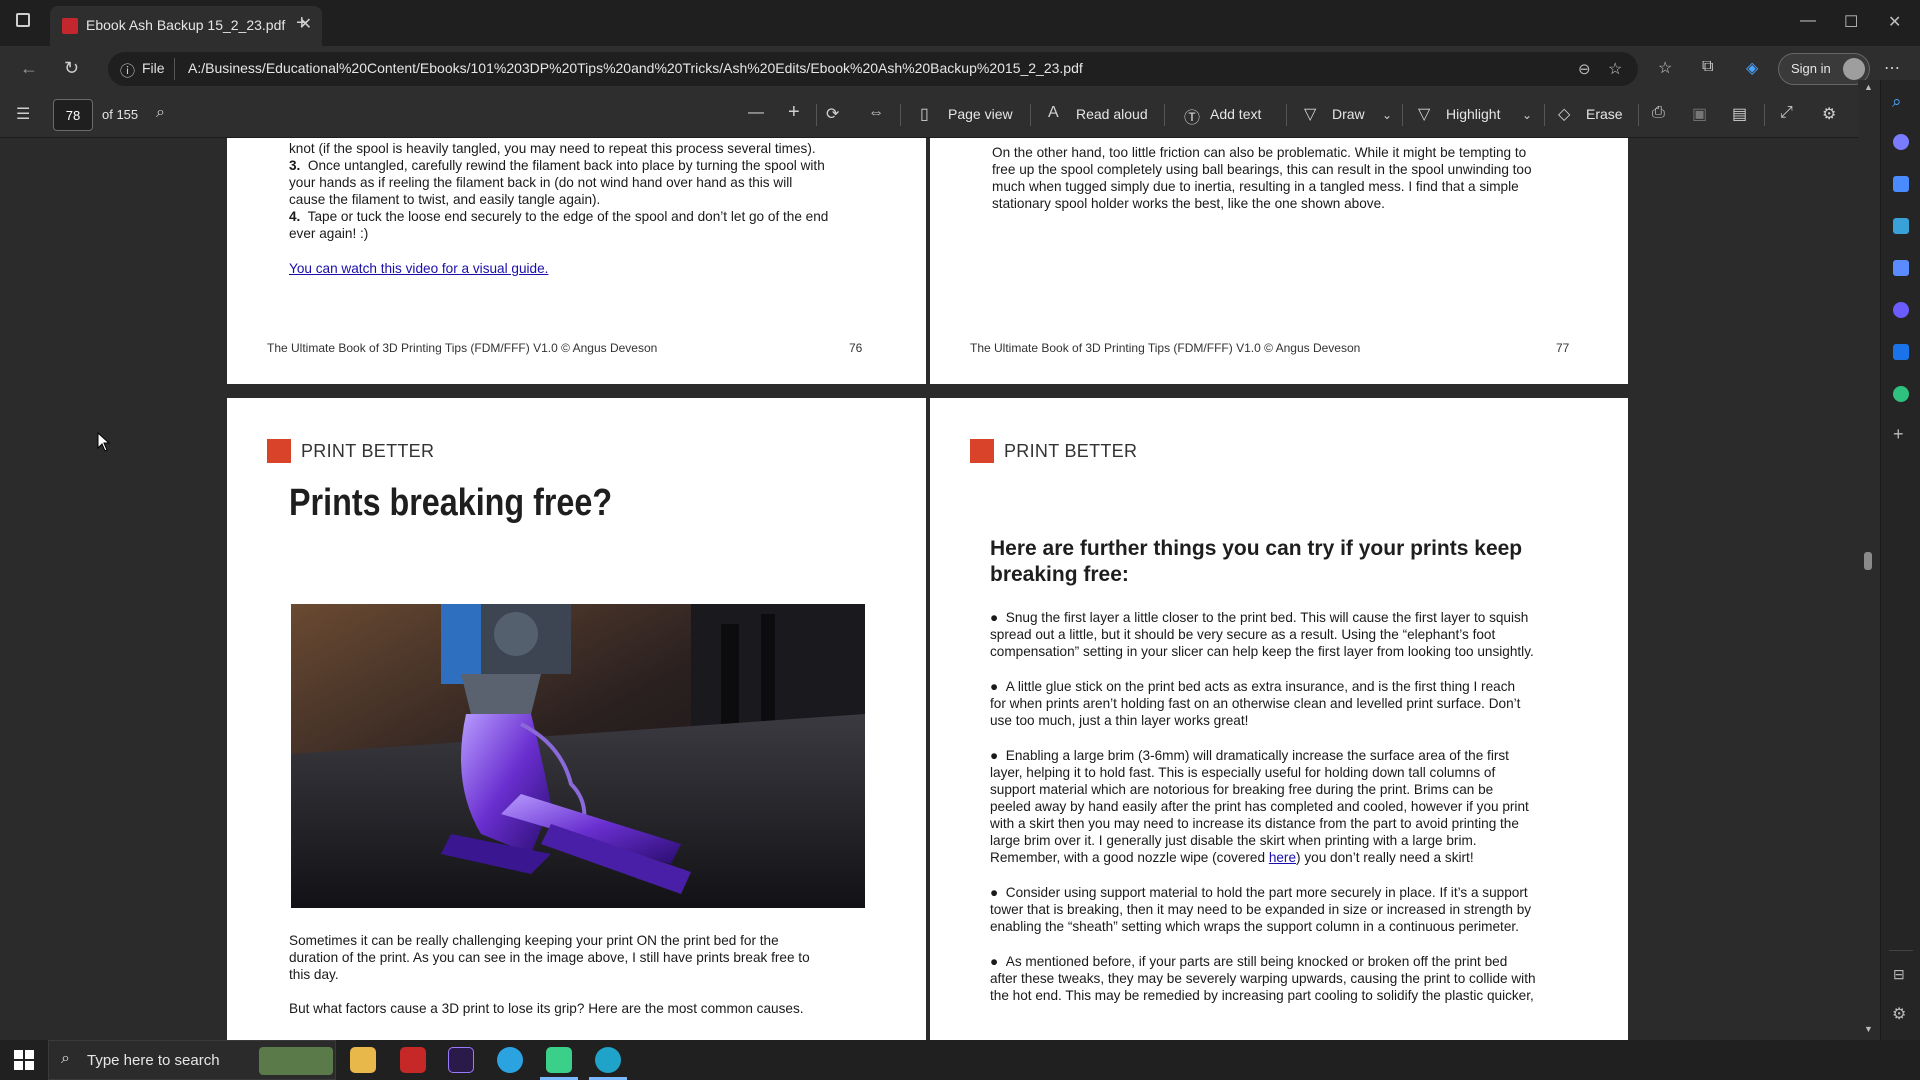 The image size is (1920, 1080). I want to click on premiere-pro-icon, so click(461, 1060).